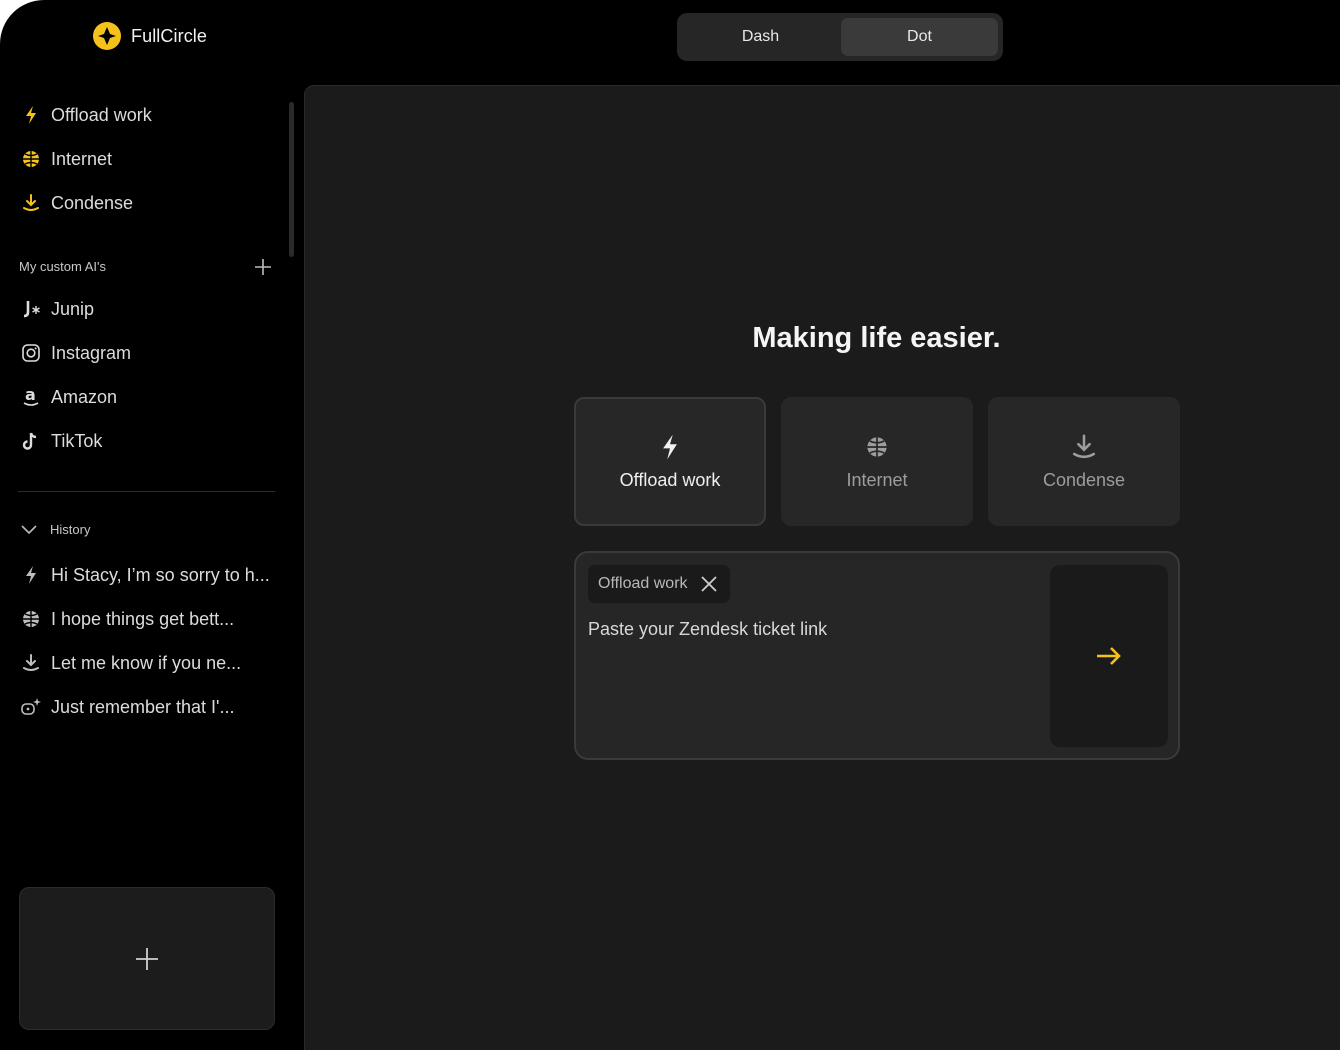 This screenshot has width=1340, height=1050. Describe the element at coordinates (876, 338) in the screenshot. I see `page-title: Making life easier.` at that location.